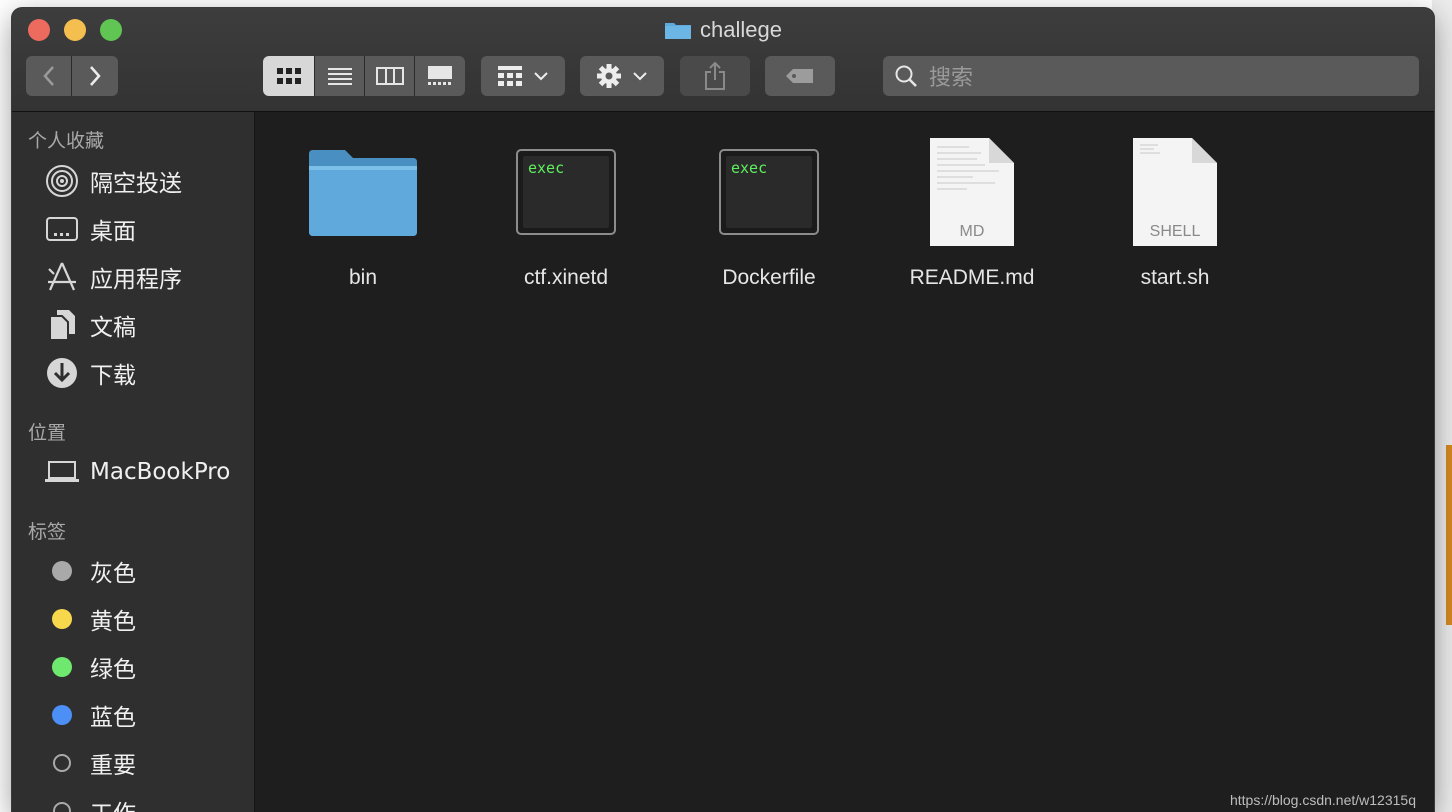 Image resolution: width=1452 pixels, height=812 pixels. What do you see at coordinates (62, 325) in the screenshot?
I see `documents-icon` at bounding box center [62, 325].